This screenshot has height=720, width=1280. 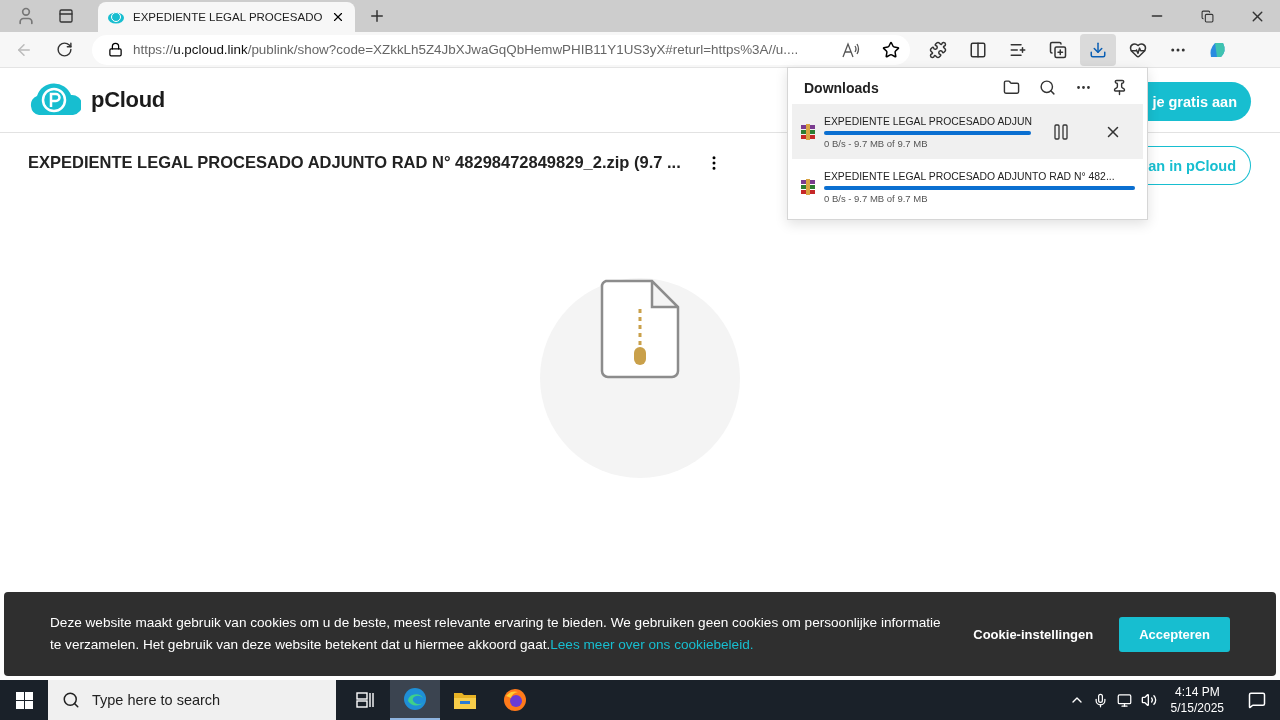 I want to click on download-item: EXPEDIENTE LEGAL PROCESADO ADJUN 0 B/s - 9.7 MB of 9.7 MB, so click(x=967, y=131).